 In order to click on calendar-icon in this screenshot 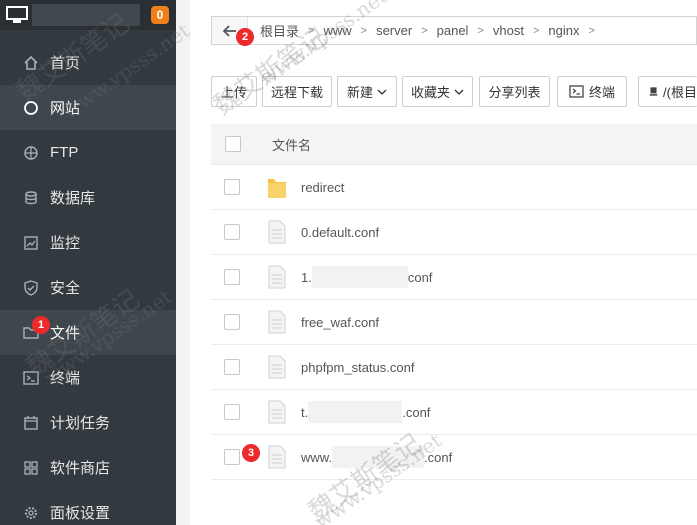, I will do `click(31, 423)`.